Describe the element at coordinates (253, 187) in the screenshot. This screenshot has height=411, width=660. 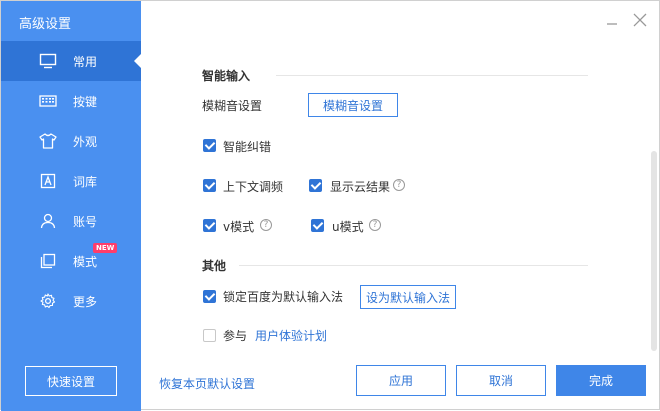
I see `context-tuning-label: 上下文调频` at that location.